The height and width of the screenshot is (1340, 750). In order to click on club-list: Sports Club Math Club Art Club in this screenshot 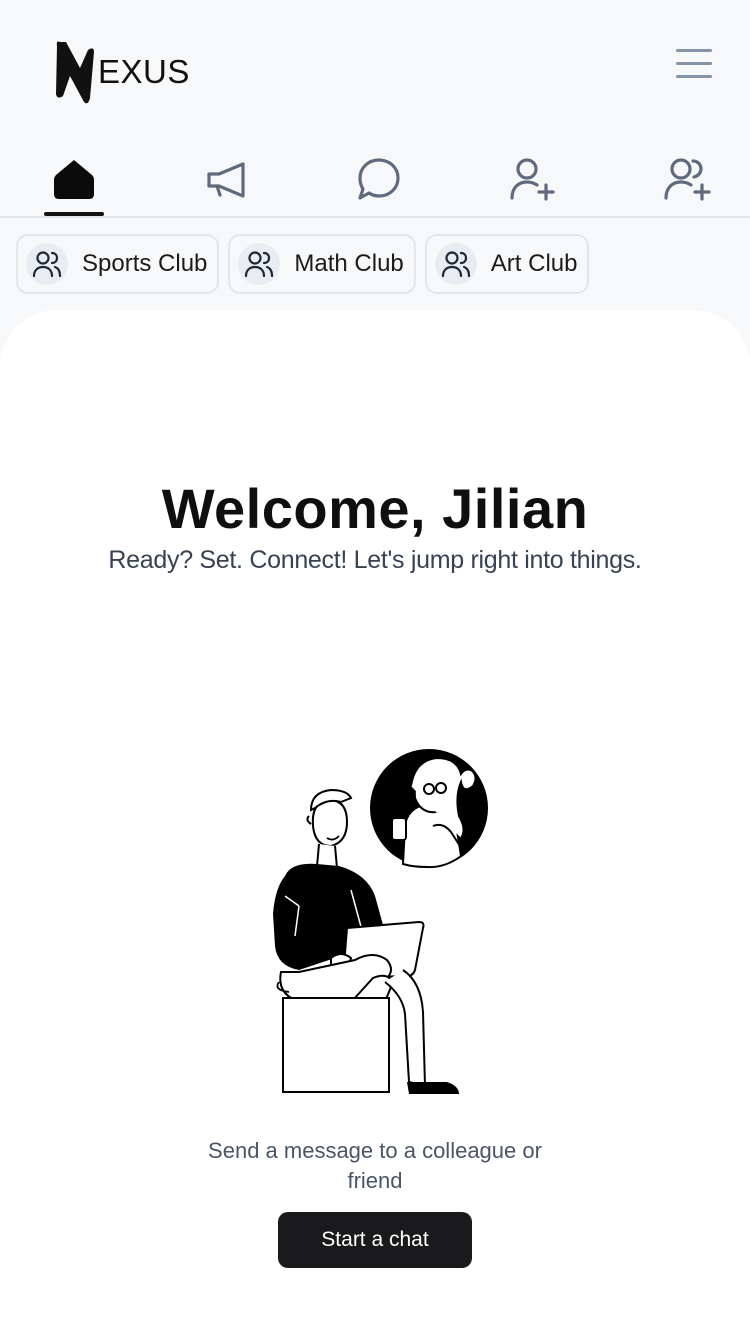, I will do `click(303, 264)`.